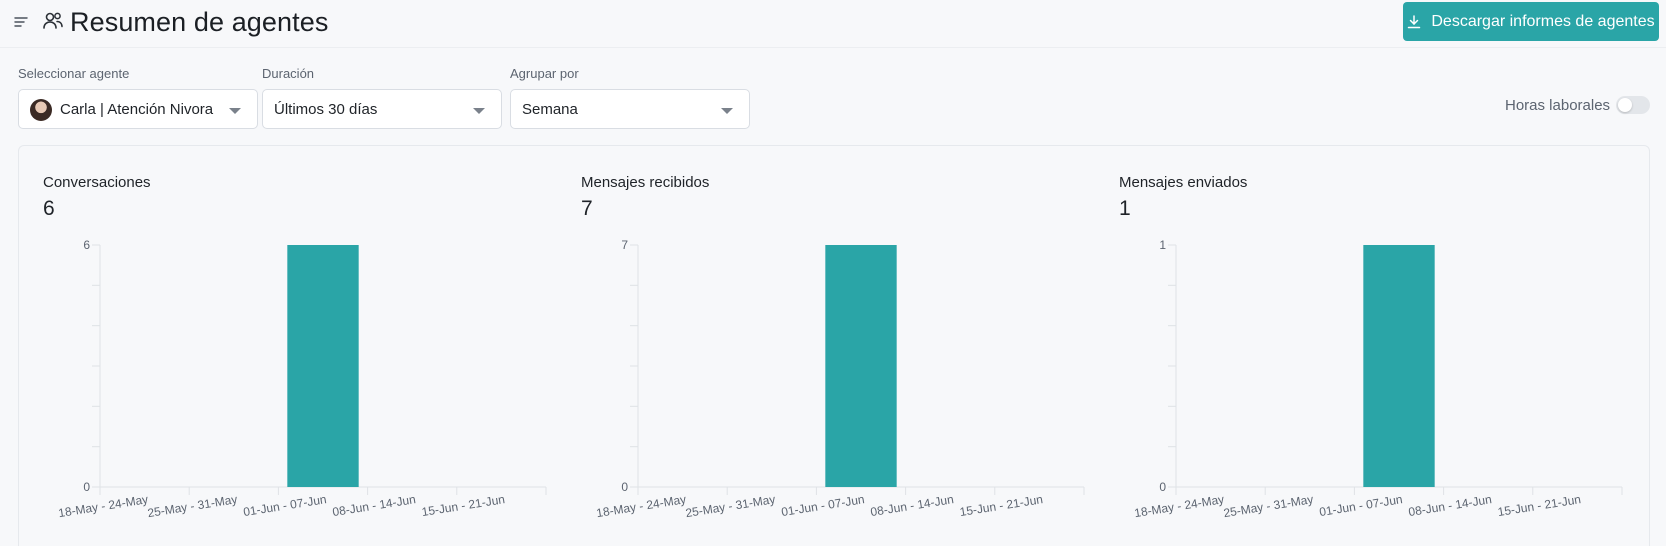  What do you see at coordinates (550, 109) in the screenshot?
I see `group-by-select-value: Semana` at bounding box center [550, 109].